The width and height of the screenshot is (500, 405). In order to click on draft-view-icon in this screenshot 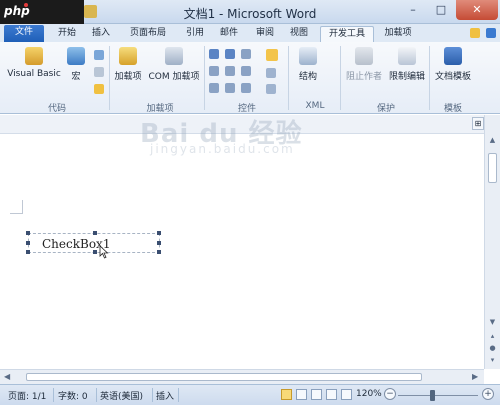, I will do `click(346, 394)`.